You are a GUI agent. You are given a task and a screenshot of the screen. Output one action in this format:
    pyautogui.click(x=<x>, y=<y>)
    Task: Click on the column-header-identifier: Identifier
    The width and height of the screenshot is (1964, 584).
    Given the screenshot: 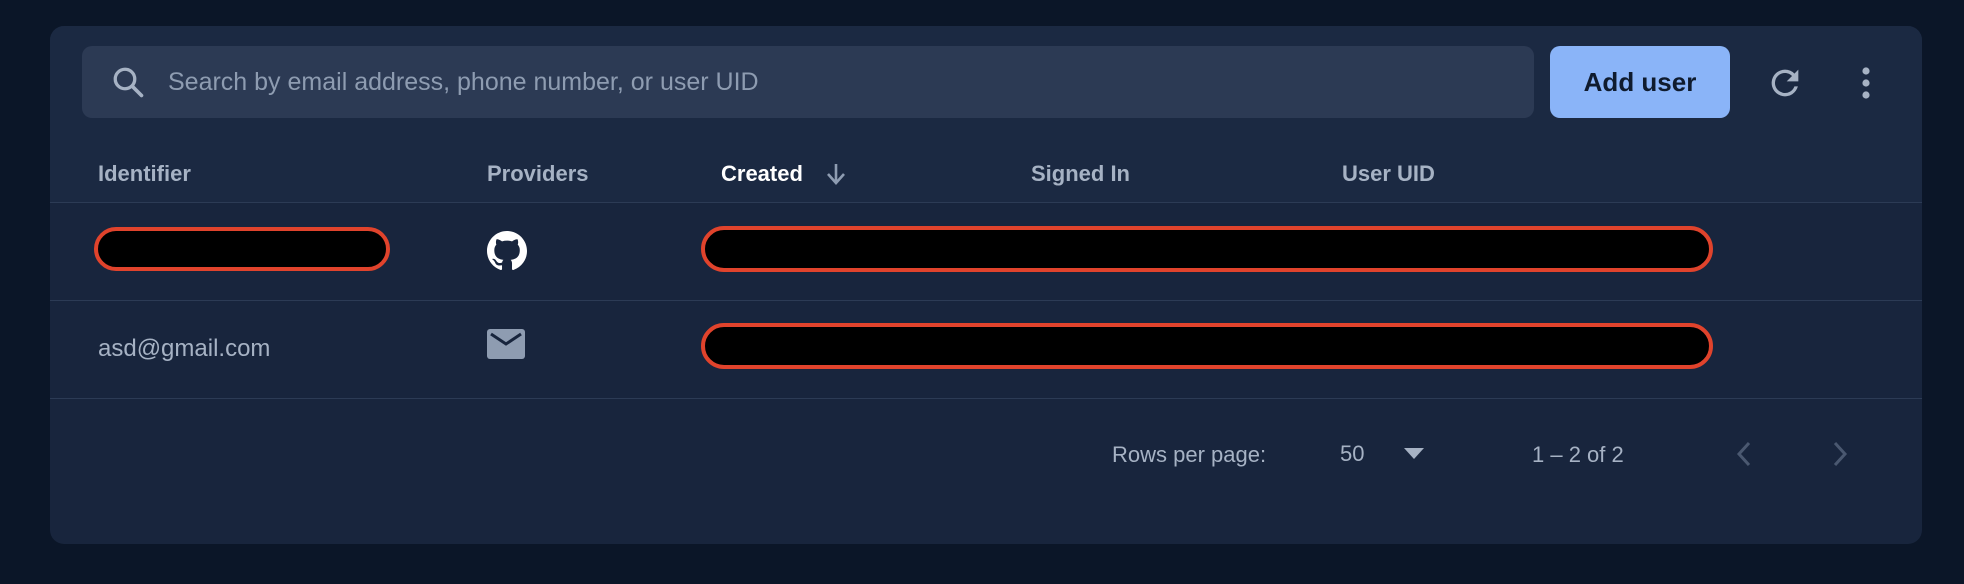 What is the action you would take?
    pyautogui.click(x=144, y=174)
    